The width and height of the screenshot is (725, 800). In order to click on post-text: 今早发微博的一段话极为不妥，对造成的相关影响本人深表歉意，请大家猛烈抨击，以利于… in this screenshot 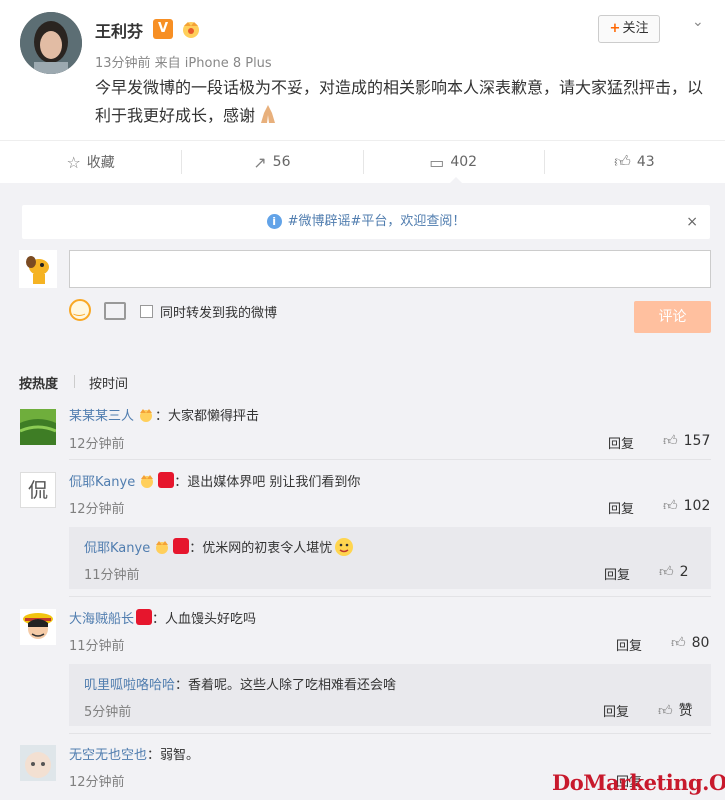, I will do `click(400, 102)`.